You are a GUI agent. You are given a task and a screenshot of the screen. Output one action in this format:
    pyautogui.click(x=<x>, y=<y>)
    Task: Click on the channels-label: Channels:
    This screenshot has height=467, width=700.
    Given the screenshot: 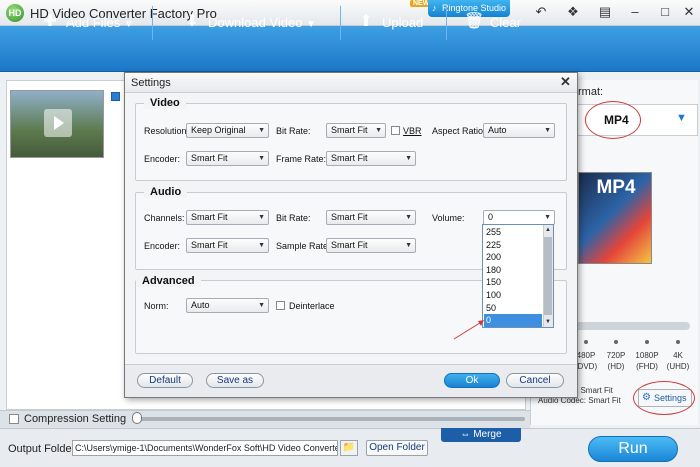 What is the action you would take?
    pyautogui.click(x=164, y=218)
    